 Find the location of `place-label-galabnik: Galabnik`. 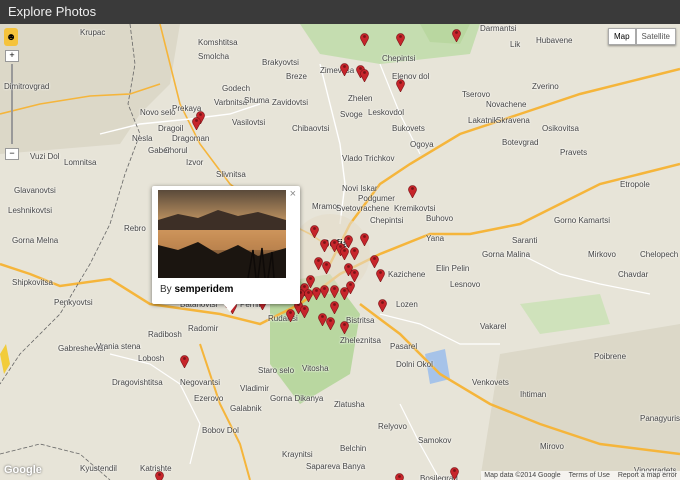

place-label-galabnik: Galabnik is located at coordinates (246, 408).